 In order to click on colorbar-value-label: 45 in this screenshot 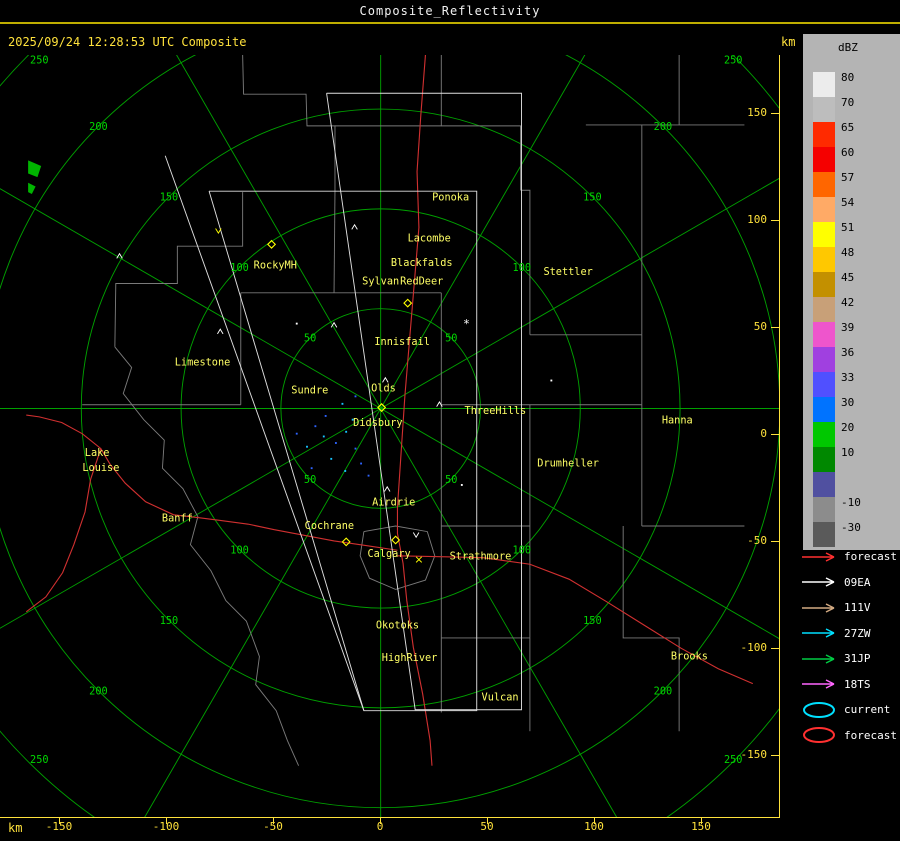, I will do `click(848, 277)`.